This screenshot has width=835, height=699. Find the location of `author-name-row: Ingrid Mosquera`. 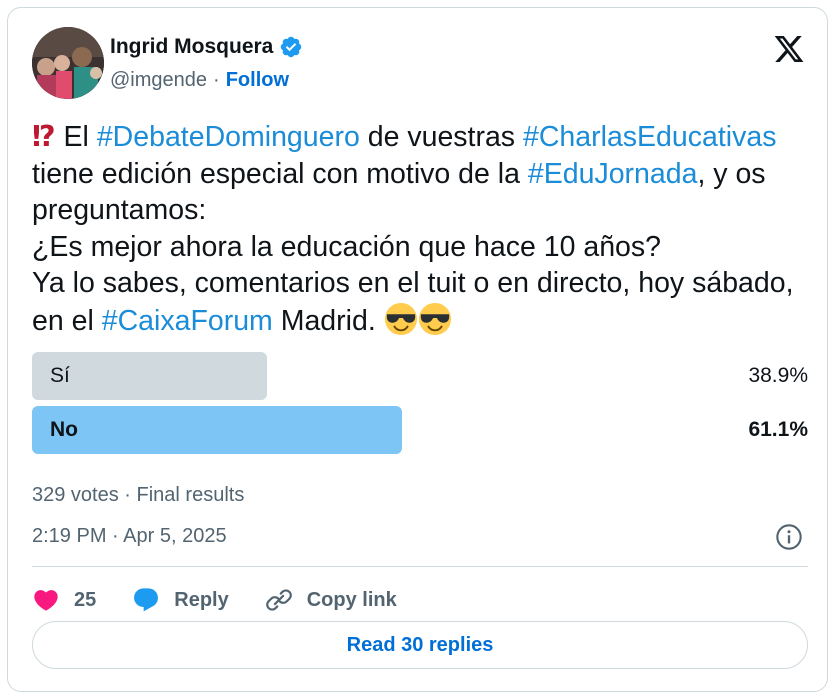

author-name-row: Ingrid Mosquera is located at coordinates (206, 47).